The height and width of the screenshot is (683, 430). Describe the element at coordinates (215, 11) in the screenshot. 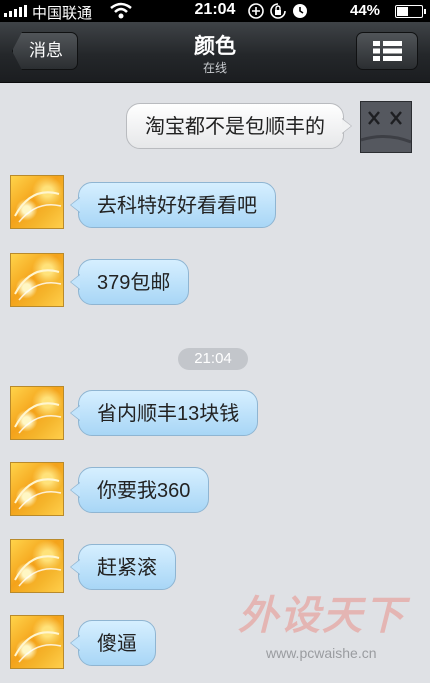

I see `status-bar: 中国联通 21:04 44%` at that location.